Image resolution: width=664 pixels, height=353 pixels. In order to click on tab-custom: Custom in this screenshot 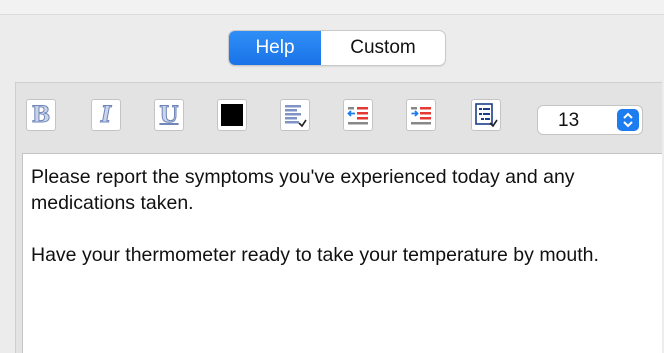, I will do `click(383, 48)`.